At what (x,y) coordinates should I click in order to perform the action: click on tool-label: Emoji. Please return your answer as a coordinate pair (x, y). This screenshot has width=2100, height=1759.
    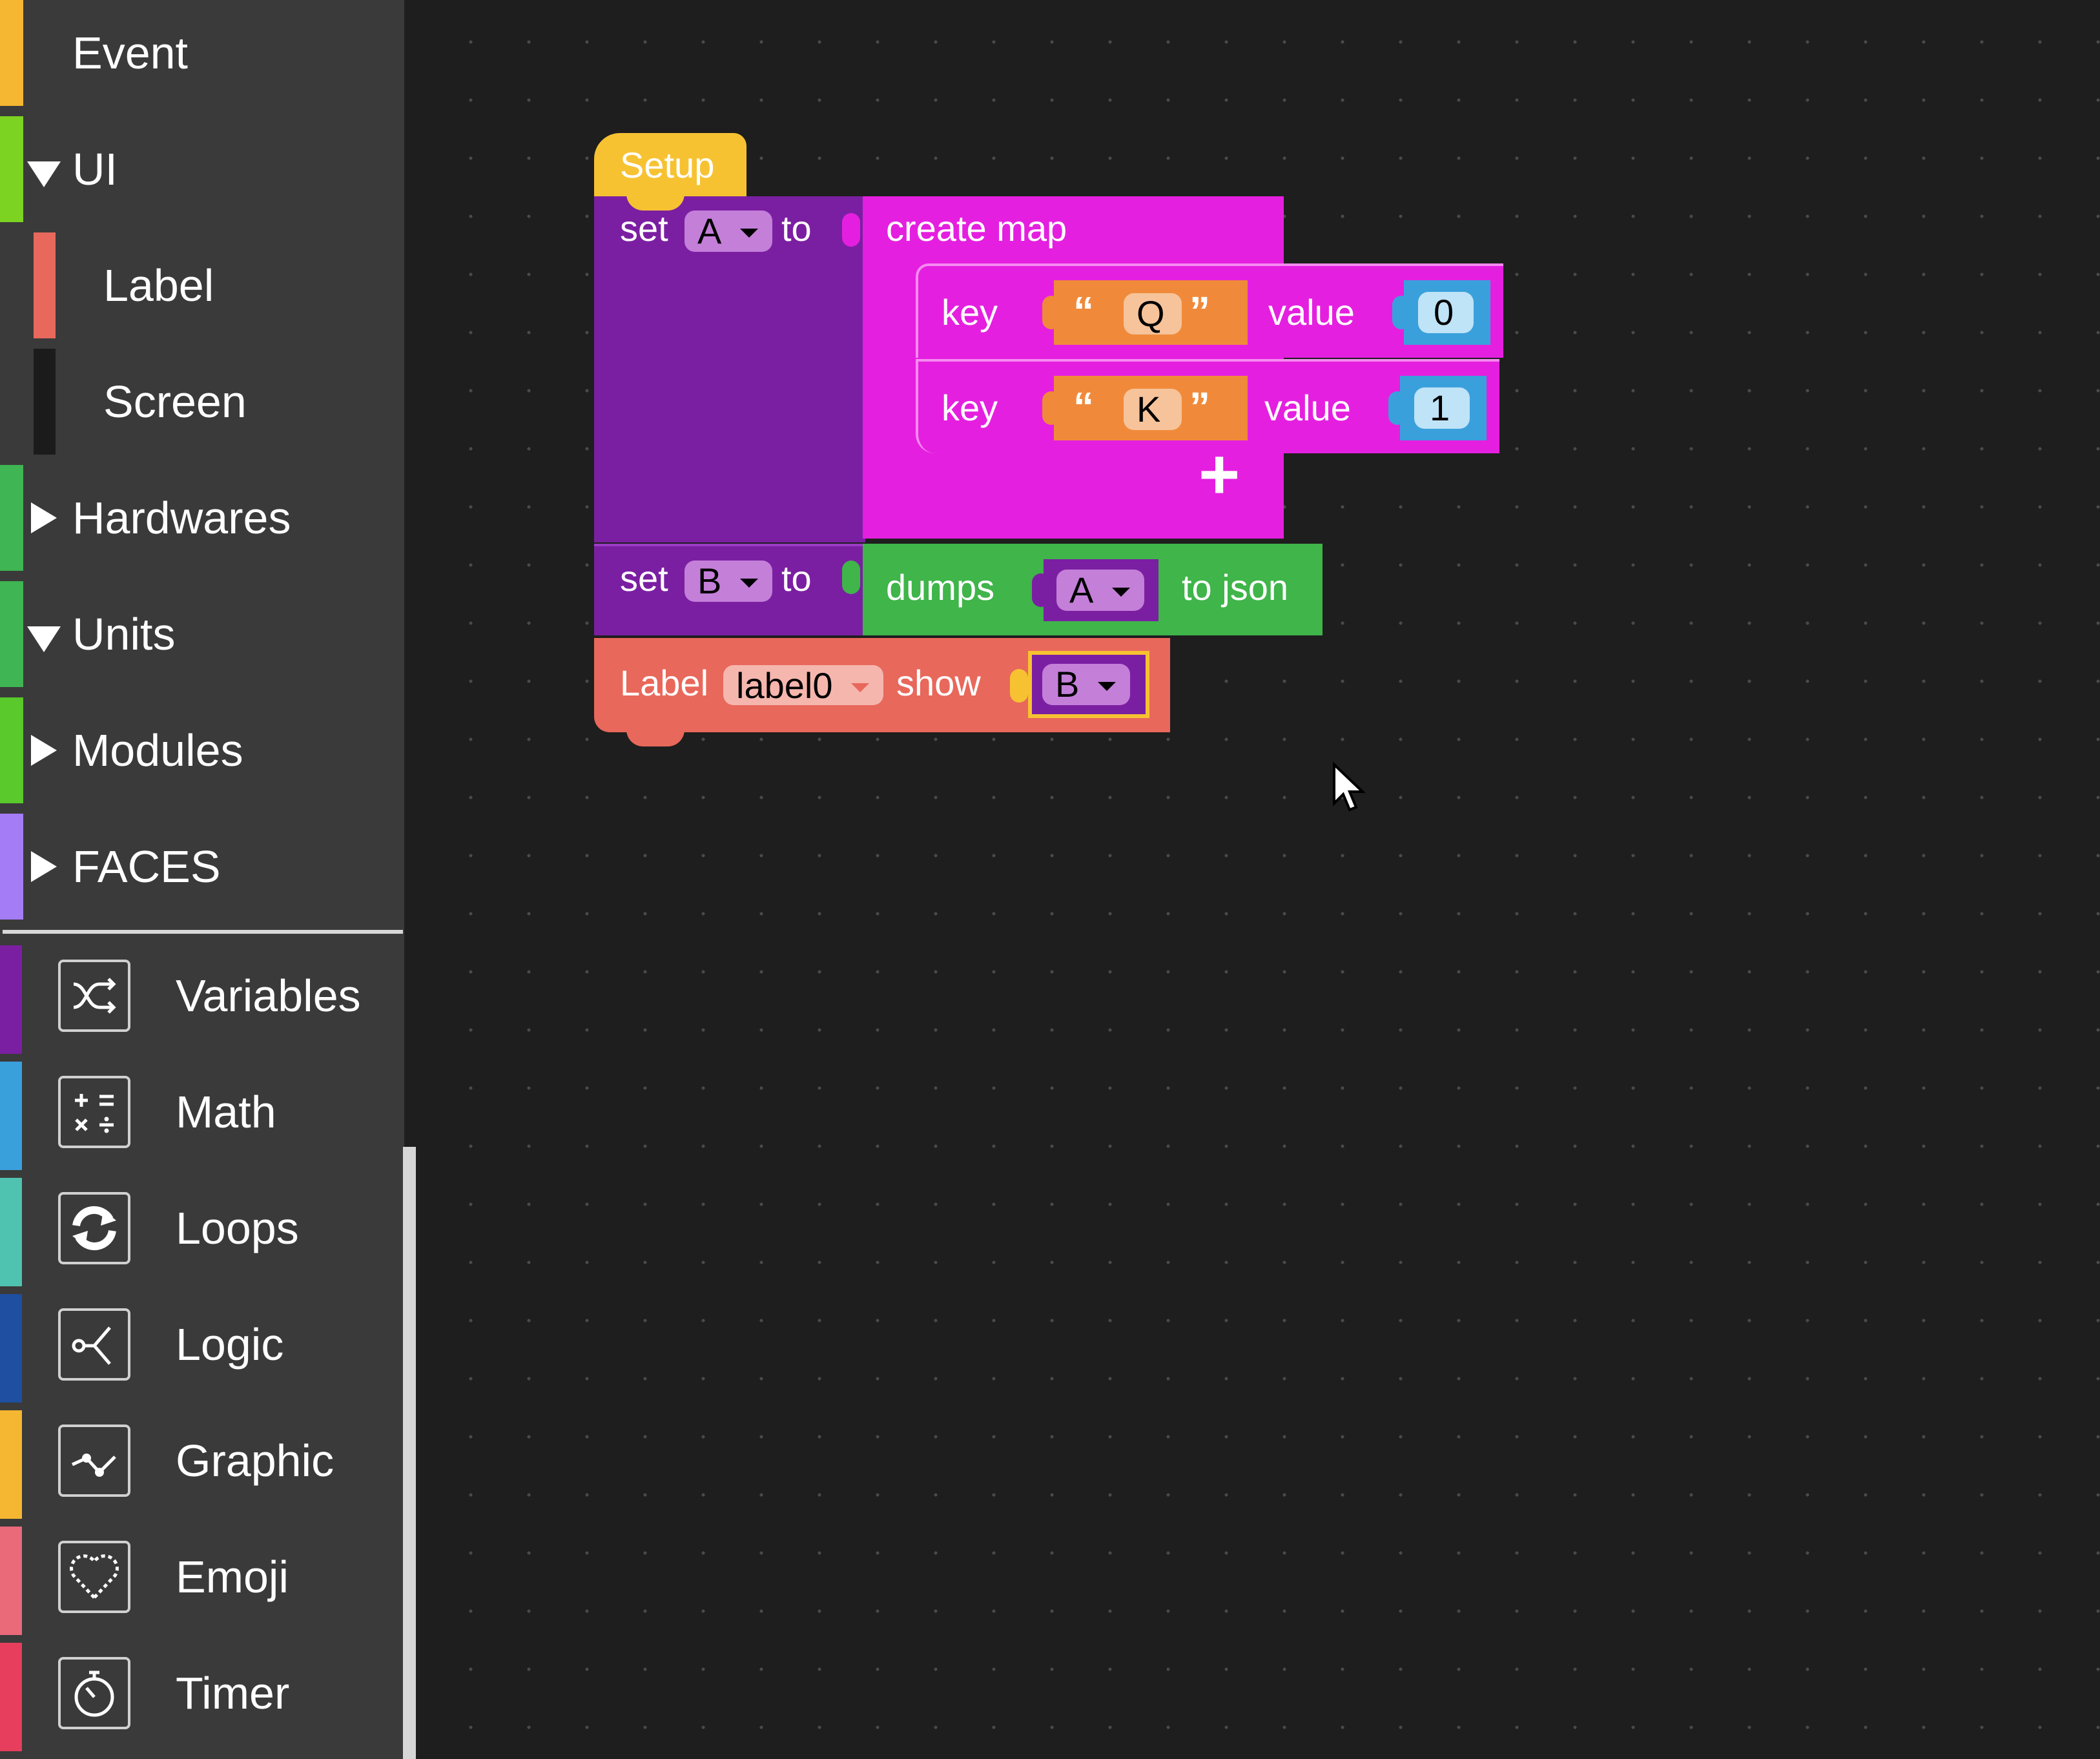
    Looking at the image, I should click on (232, 1577).